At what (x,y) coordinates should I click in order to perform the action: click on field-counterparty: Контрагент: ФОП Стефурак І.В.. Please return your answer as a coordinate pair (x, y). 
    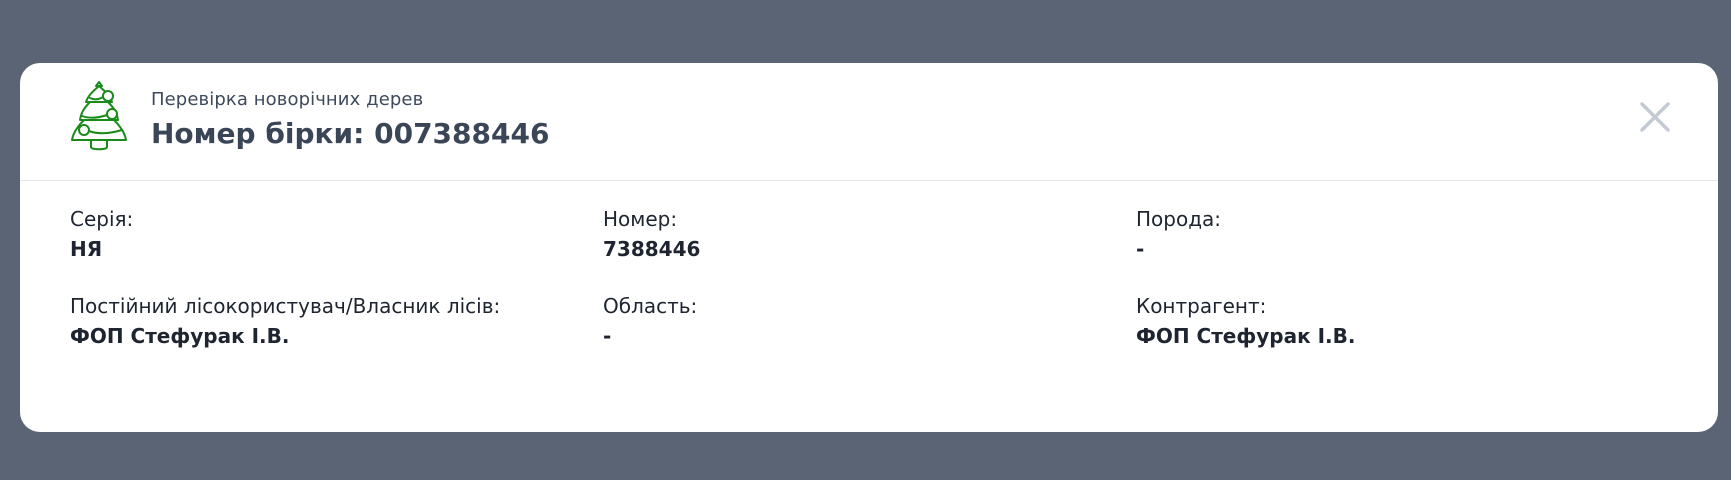
    Looking at the image, I should click on (1245, 321).